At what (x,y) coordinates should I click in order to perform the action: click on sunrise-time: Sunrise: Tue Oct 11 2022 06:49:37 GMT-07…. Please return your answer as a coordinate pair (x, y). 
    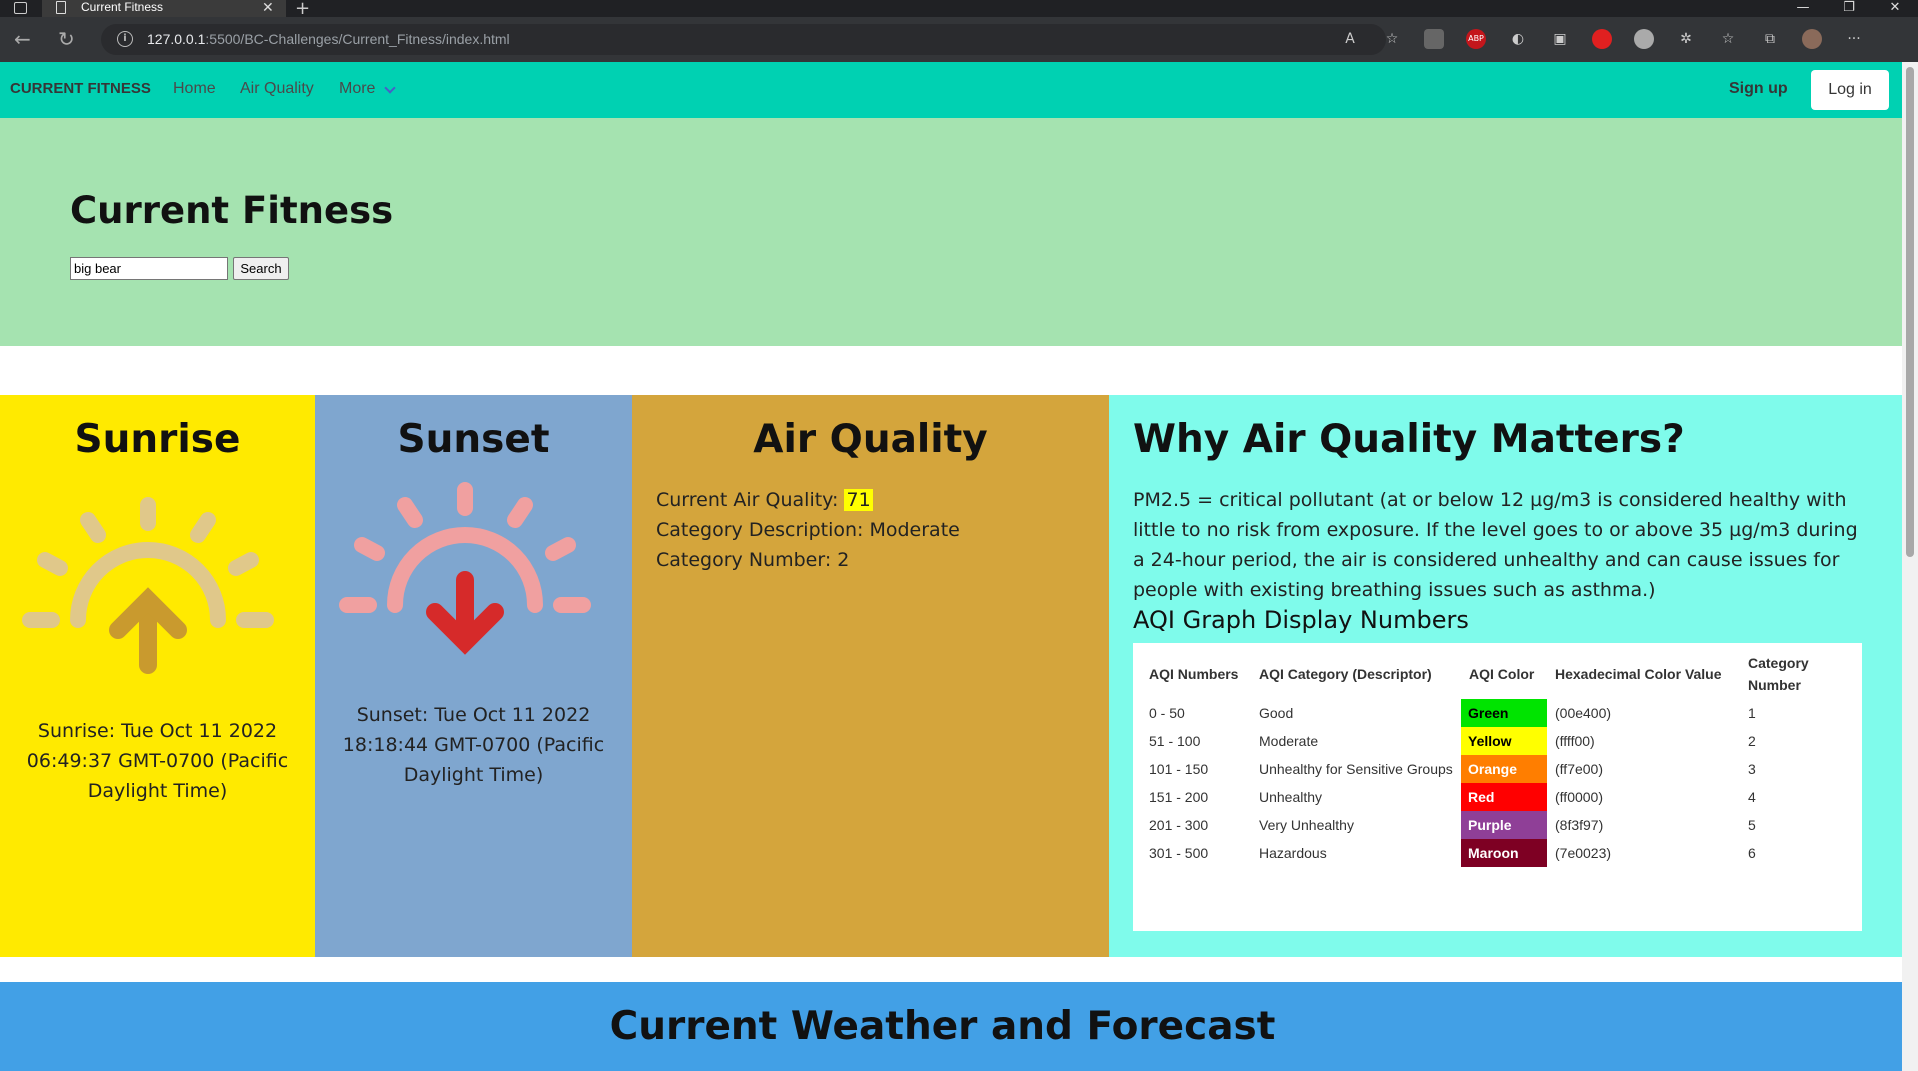
    Looking at the image, I should click on (157, 761).